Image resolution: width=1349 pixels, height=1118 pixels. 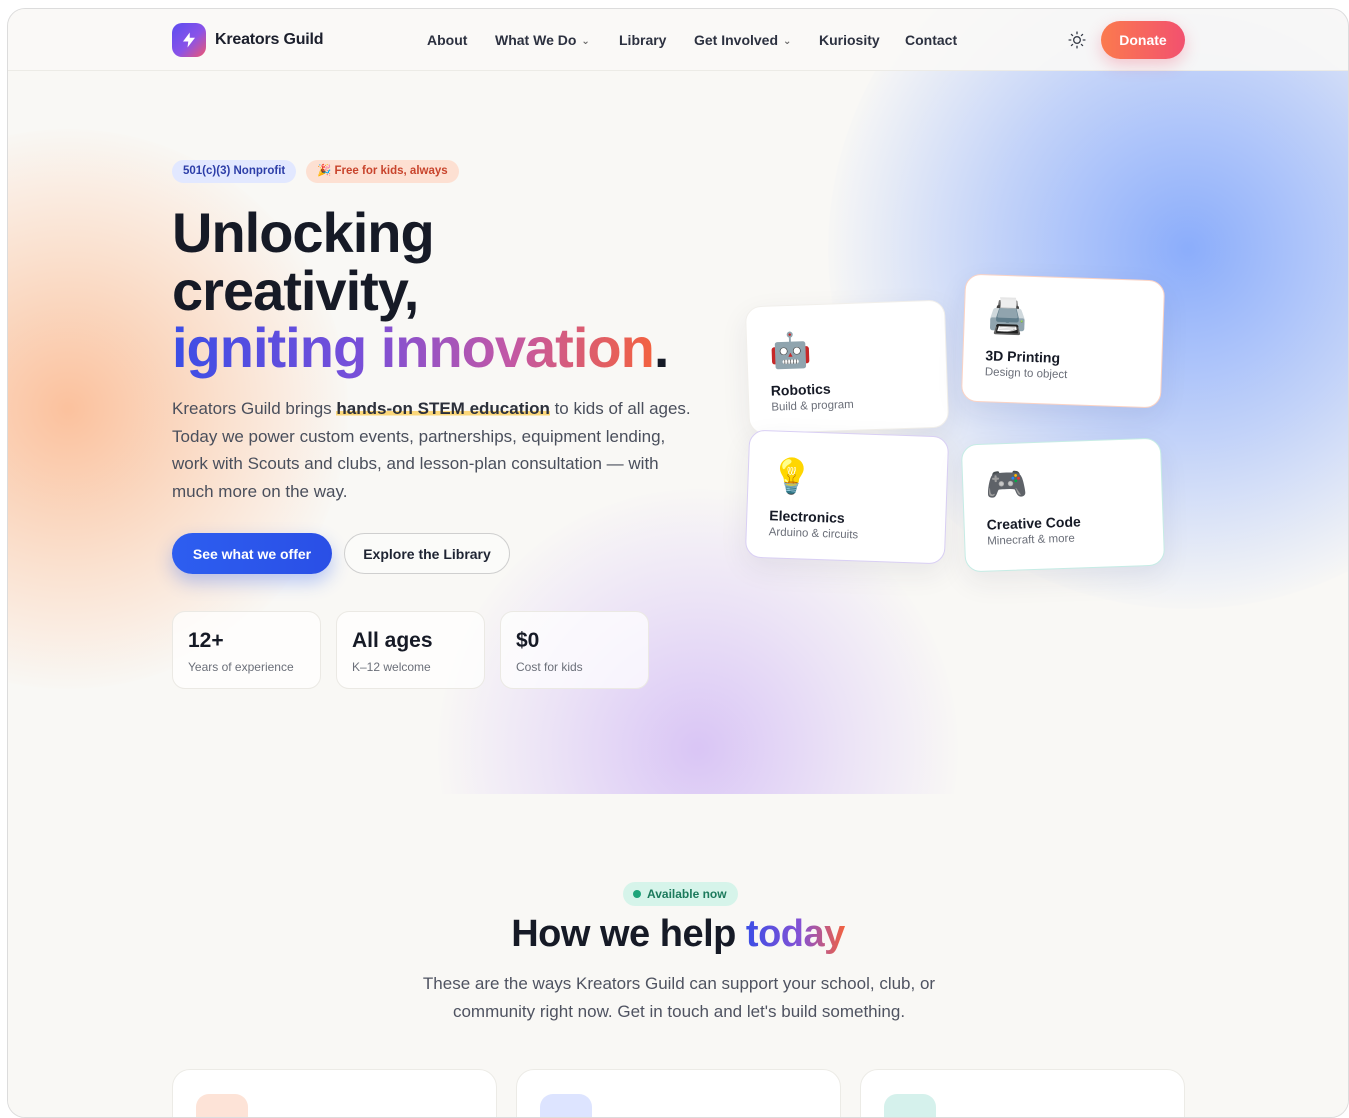 I want to click on nav-link-about: About, so click(x=447, y=40).